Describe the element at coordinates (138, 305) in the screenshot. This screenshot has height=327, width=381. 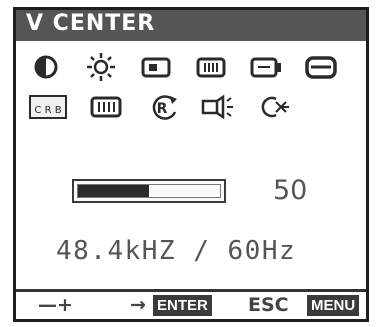
I see `arrow-icon: →` at that location.